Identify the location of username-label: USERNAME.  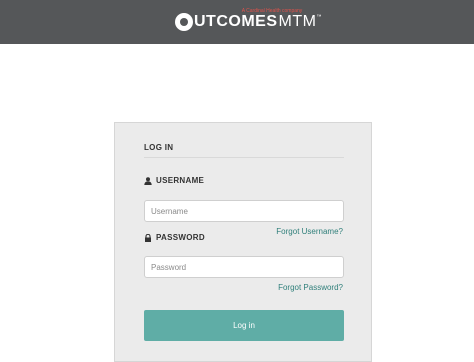
(174, 180).